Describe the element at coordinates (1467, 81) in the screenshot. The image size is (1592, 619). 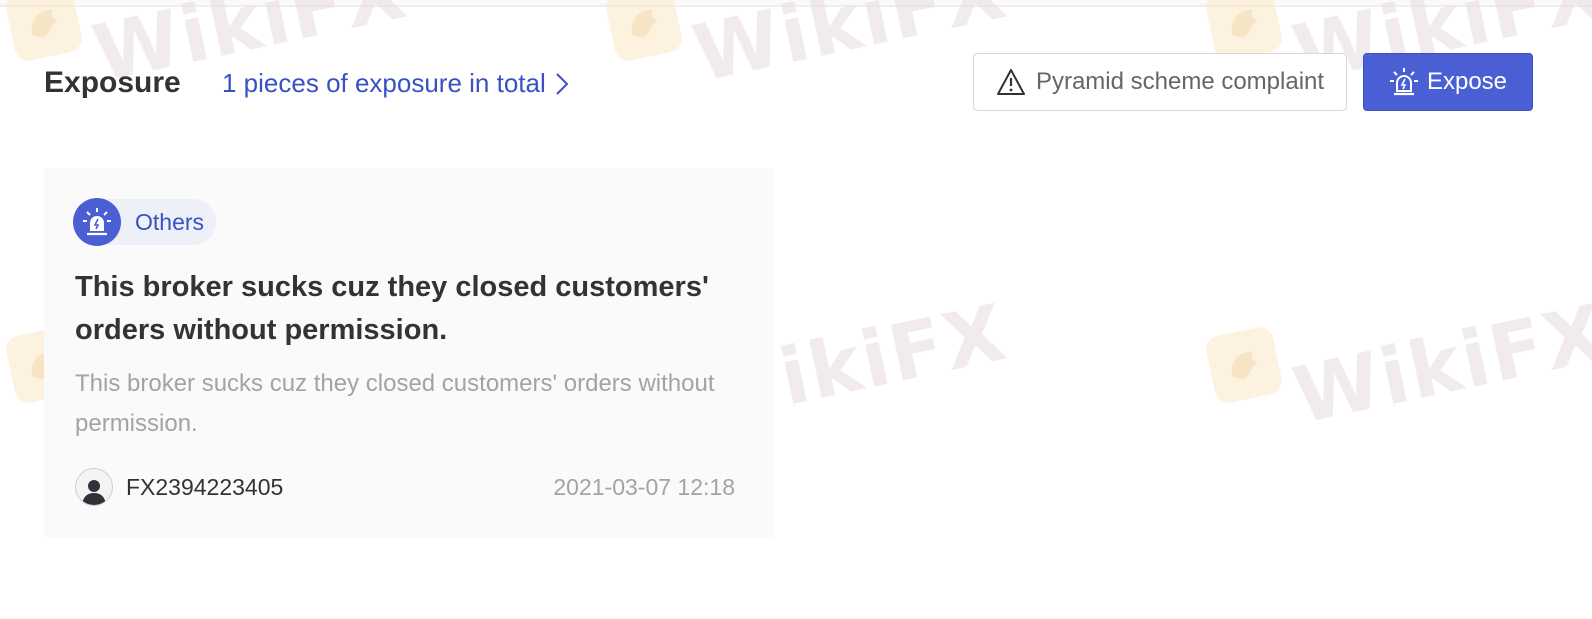
I see `expose-label: Expose` at that location.